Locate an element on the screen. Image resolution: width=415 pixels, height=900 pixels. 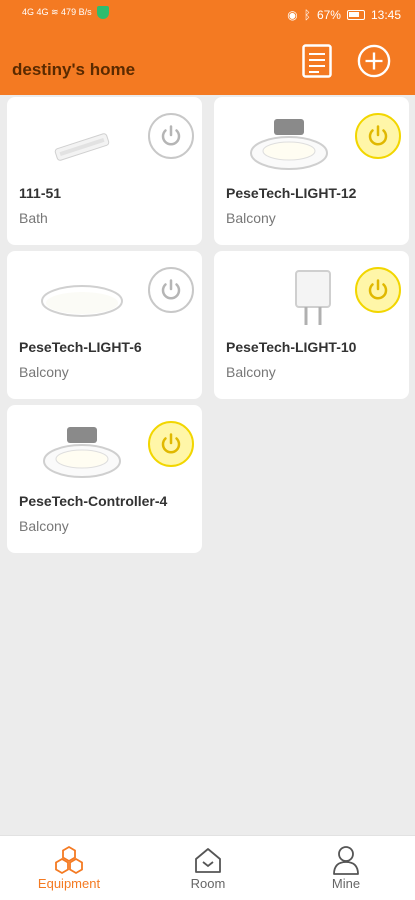
panel-light-icon is located at coordinates (82, 301).